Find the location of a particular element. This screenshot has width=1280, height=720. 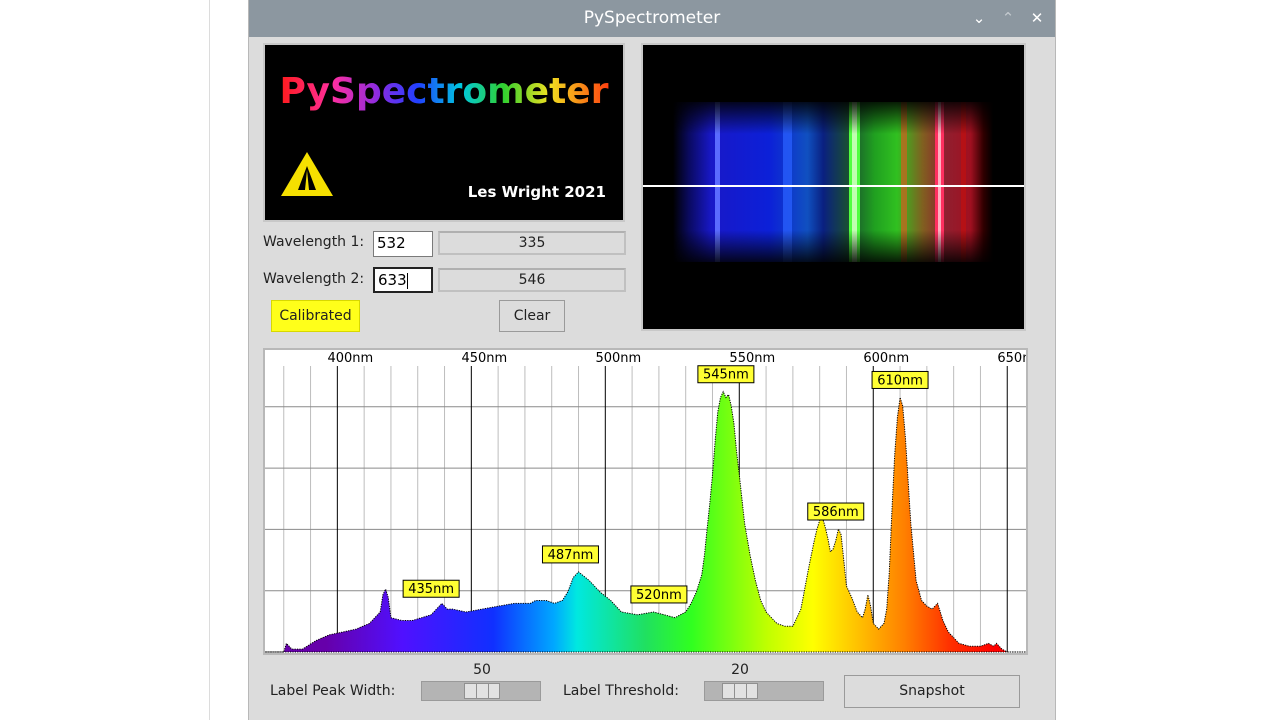

calibrated-button: Calibrated is located at coordinates (315, 316).